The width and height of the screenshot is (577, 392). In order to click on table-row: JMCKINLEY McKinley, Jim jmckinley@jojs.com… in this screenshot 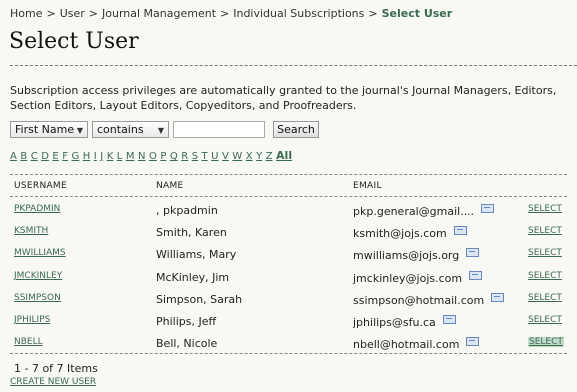, I will do `click(288, 278)`.